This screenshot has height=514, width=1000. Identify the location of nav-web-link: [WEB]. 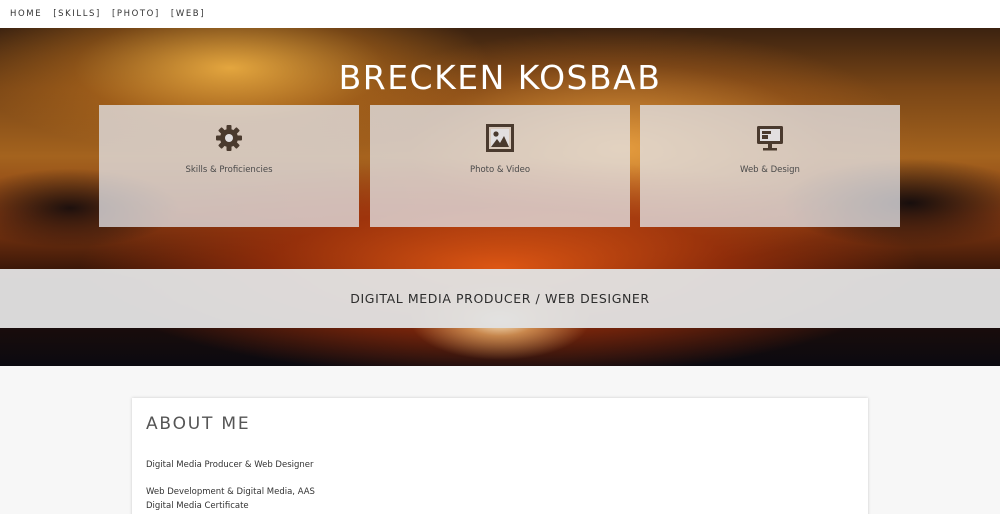
(188, 14).